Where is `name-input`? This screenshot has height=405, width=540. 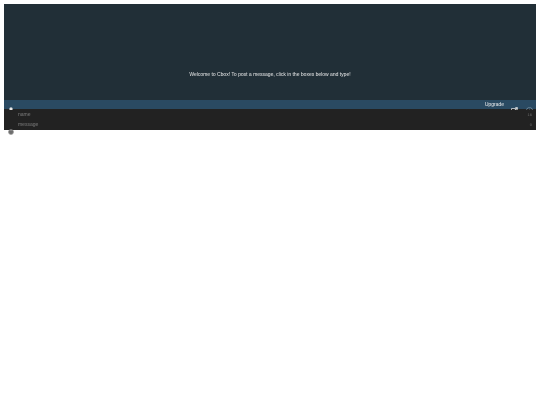
name-input is located at coordinates (270, 114).